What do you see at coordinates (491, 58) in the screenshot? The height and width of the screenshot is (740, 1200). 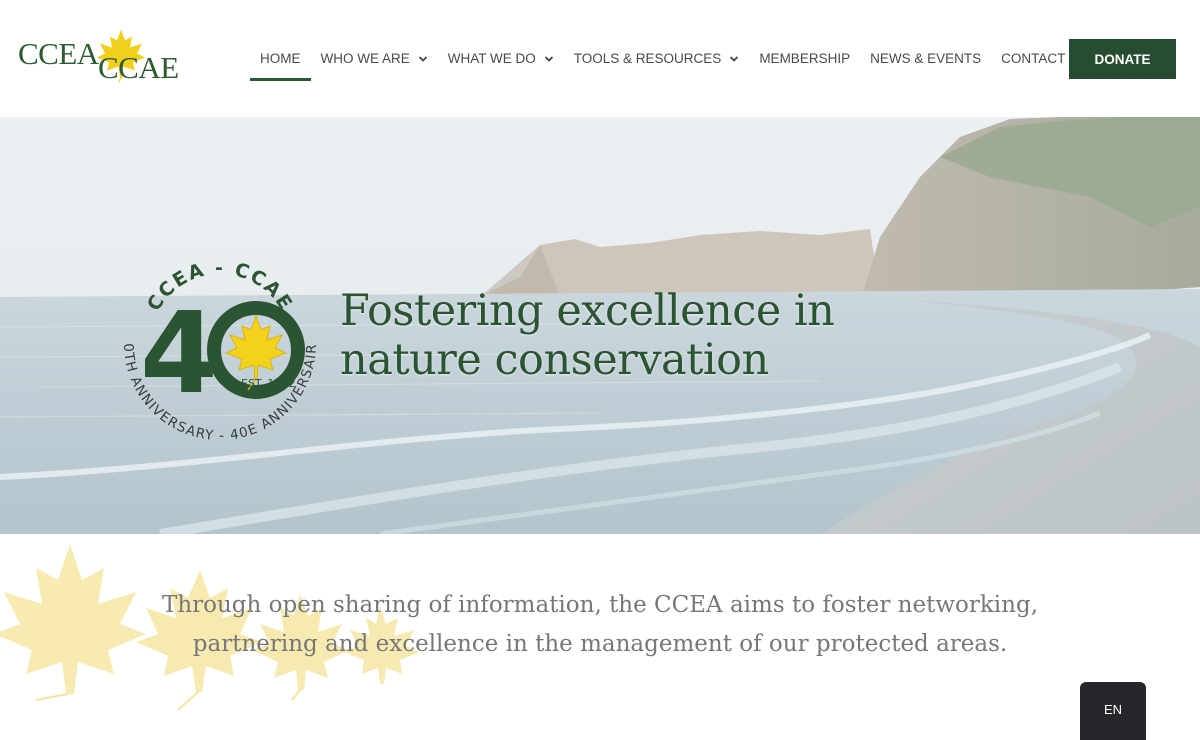 I see `nav-what-we-do-label: WHAT WE DO` at bounding box center [491, 58].